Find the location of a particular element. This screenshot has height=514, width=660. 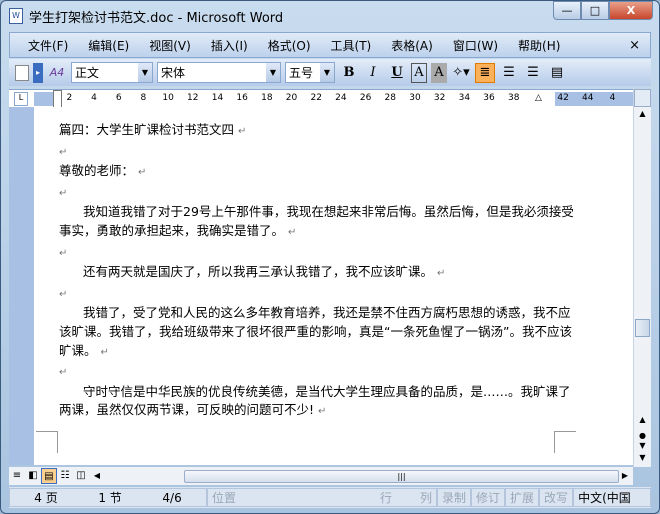

ruler-number: 4 is located at coordinates (94, 98).